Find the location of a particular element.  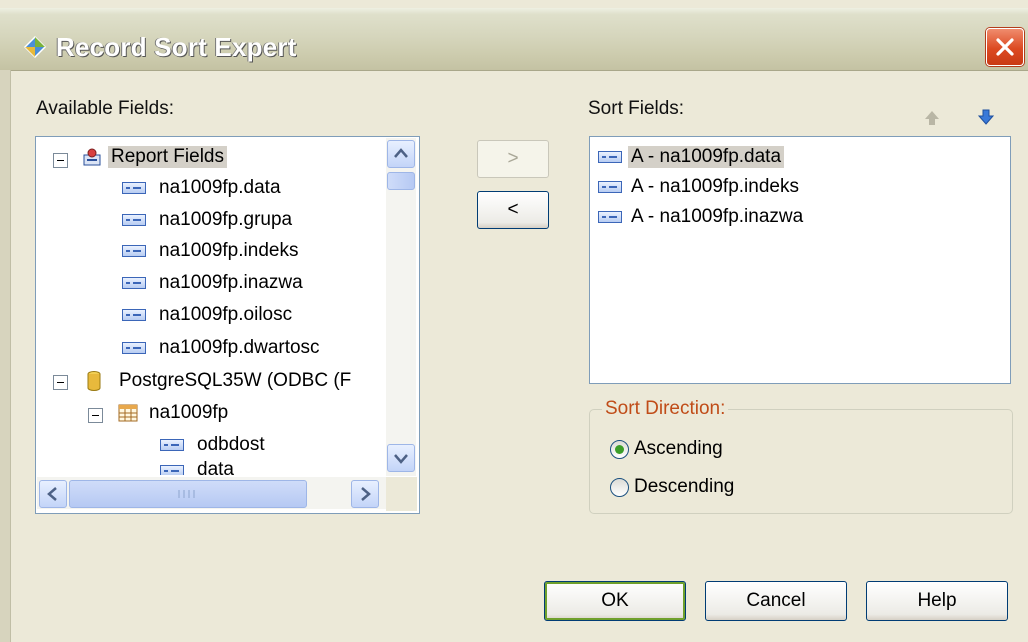

field-label: odbdost is located at coordinates (231, 444).